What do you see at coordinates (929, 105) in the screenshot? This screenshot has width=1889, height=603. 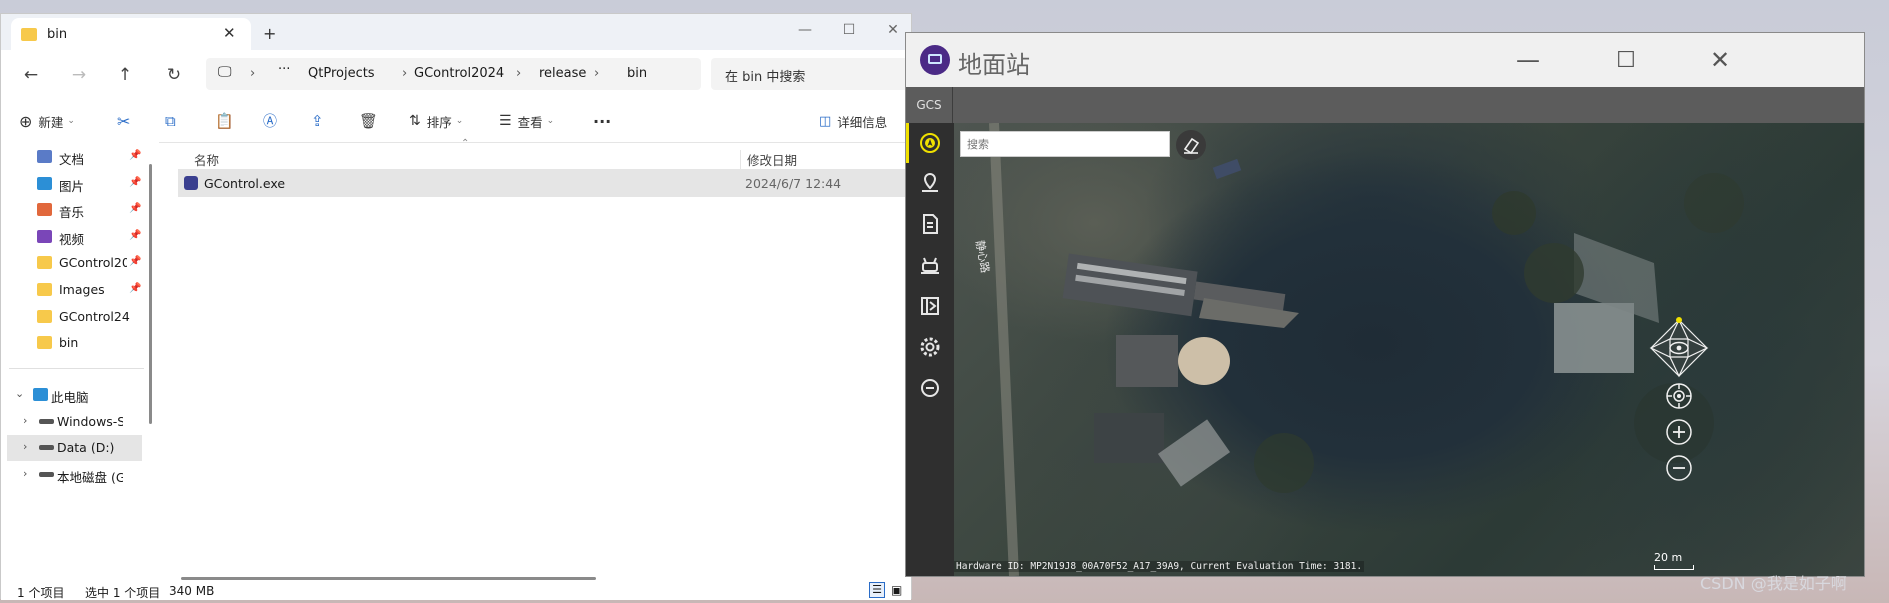 I see `tab-gcs: GCS` at bounding box center [929, 105].